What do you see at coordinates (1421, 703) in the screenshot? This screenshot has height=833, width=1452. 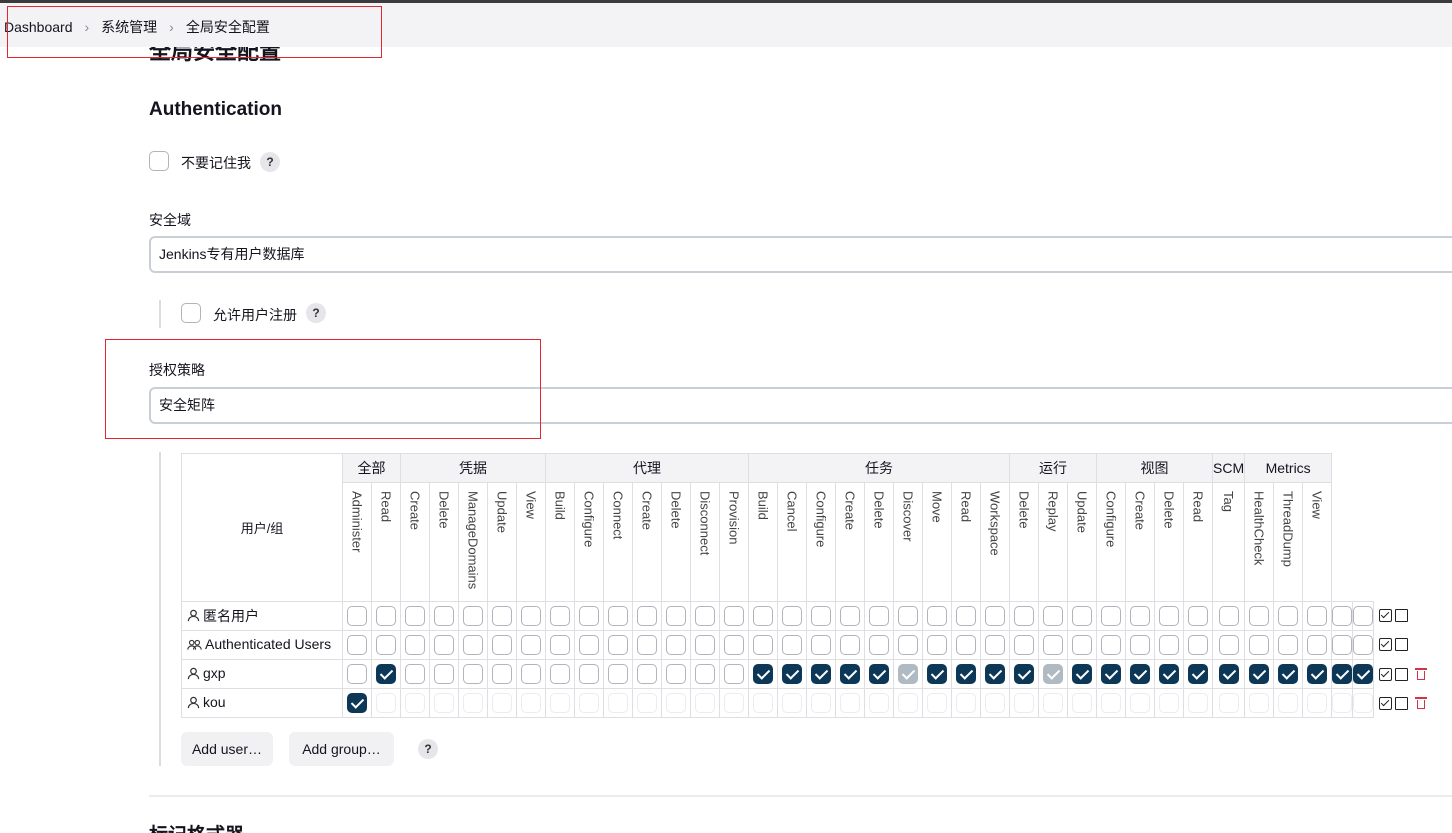 I see `trash-icon` at bounding box center [1421, 703].